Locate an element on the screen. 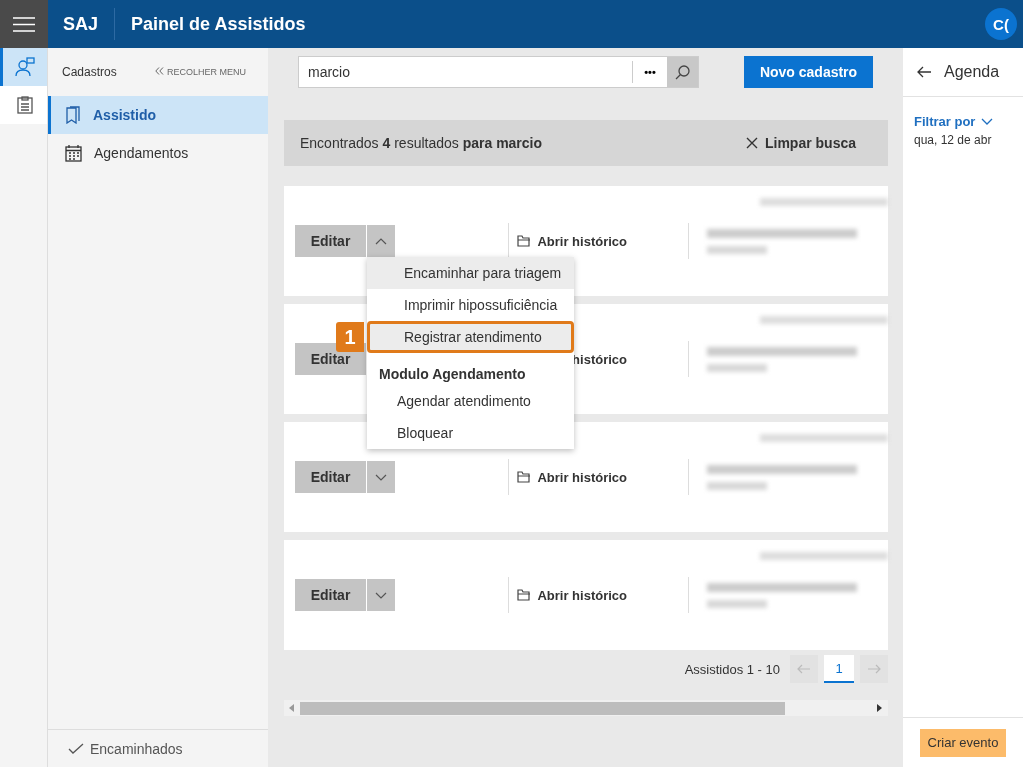 The image size is (1023, 767). scroll-left-icon is located at coordinates (291, 708).